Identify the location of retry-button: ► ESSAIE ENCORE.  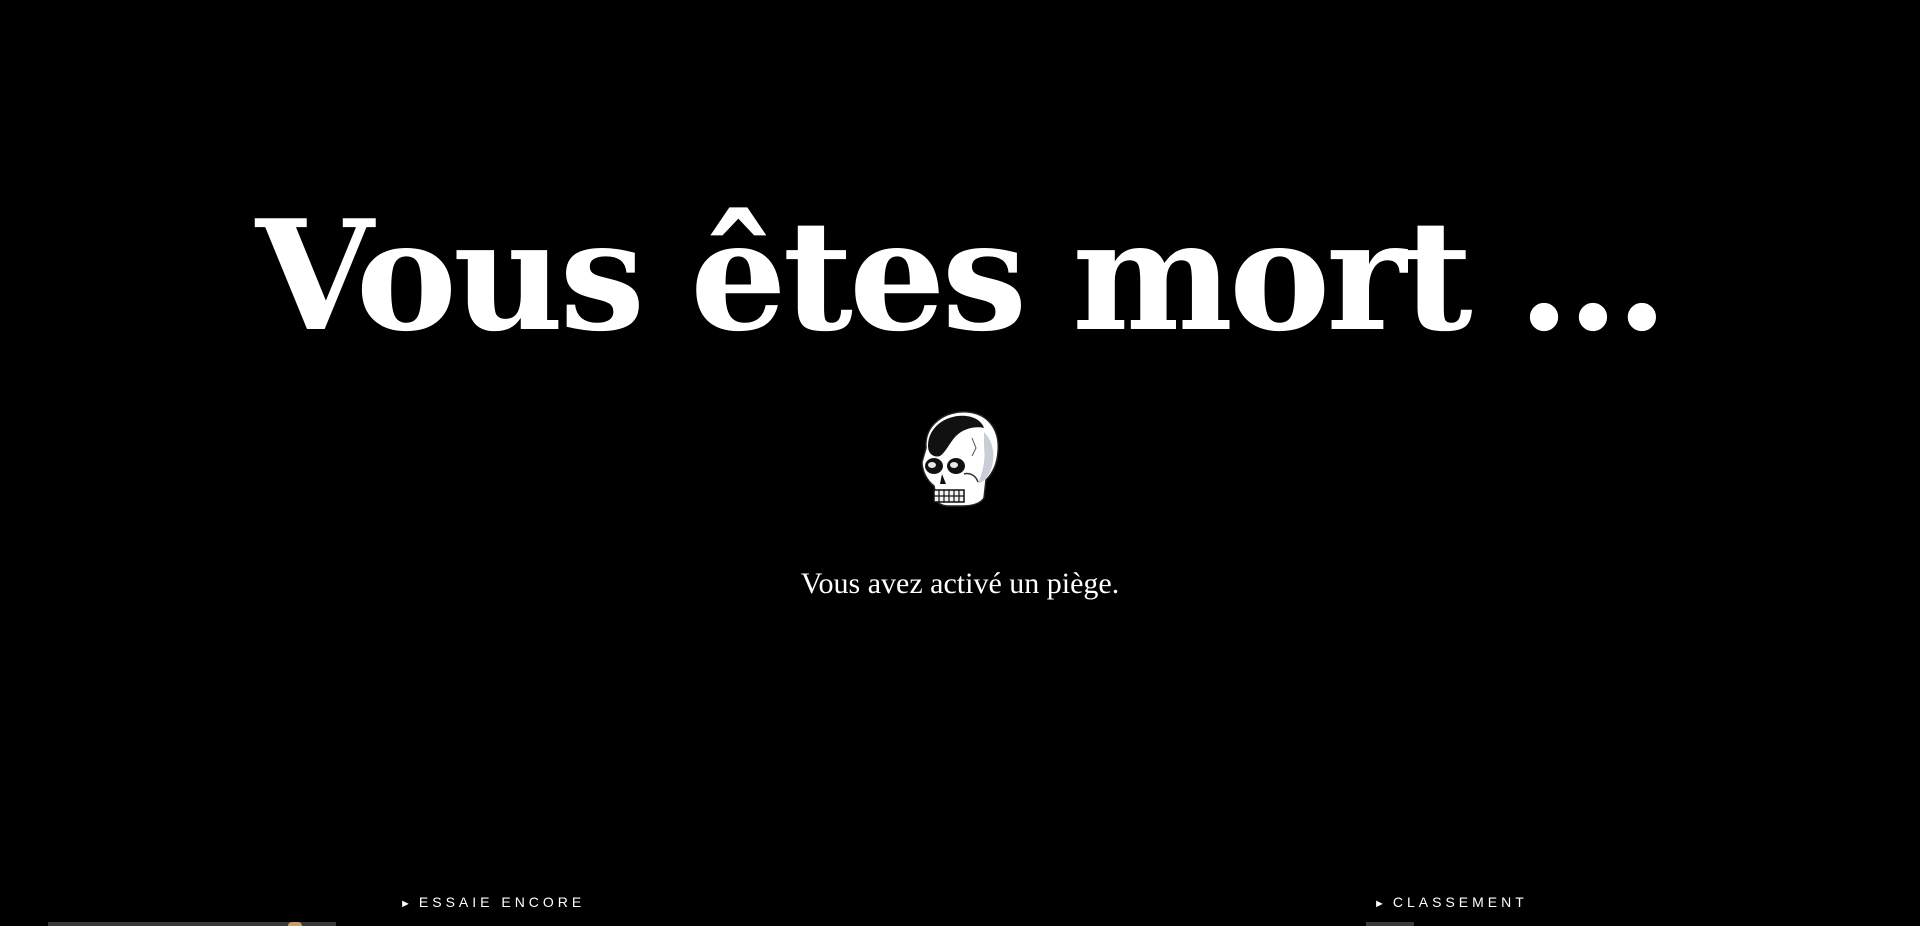
(492, 903).